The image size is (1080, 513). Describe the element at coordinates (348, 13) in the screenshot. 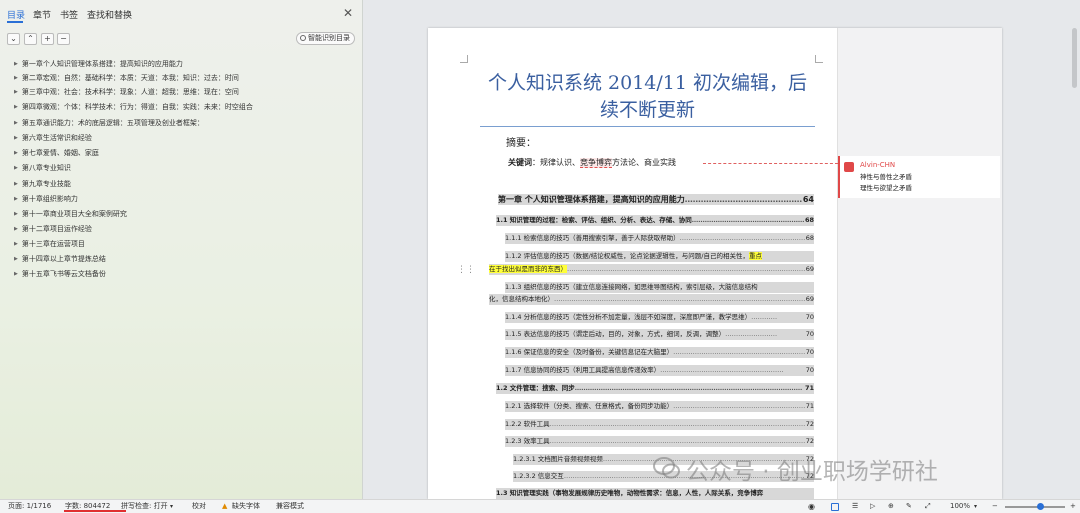

I see `close-icon: ✕` at that location.